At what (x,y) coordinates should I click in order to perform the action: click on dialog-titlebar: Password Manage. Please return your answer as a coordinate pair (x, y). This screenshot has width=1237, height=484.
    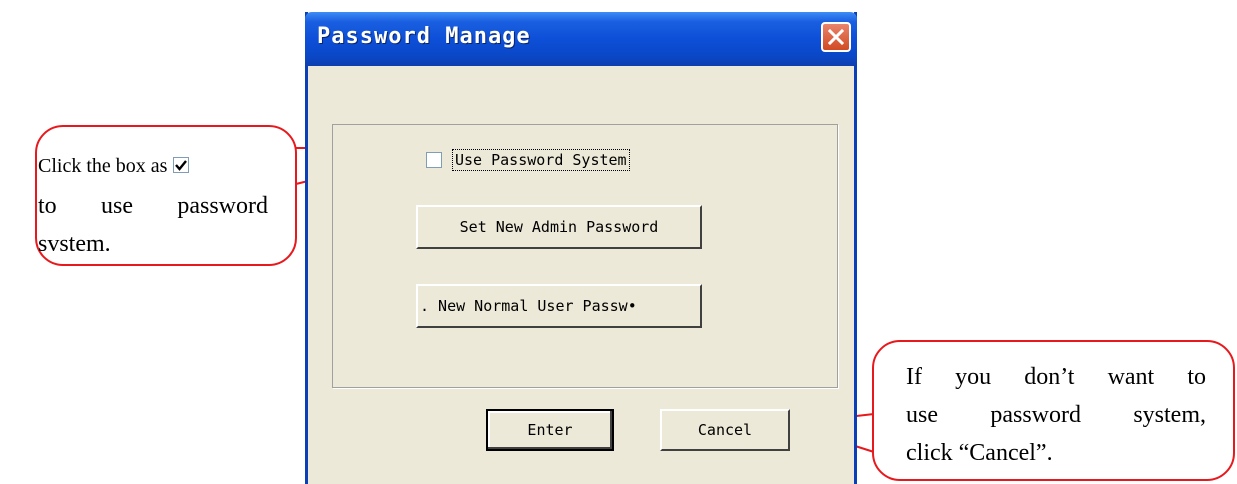
    Looking at the image, I should click on (581, 39).